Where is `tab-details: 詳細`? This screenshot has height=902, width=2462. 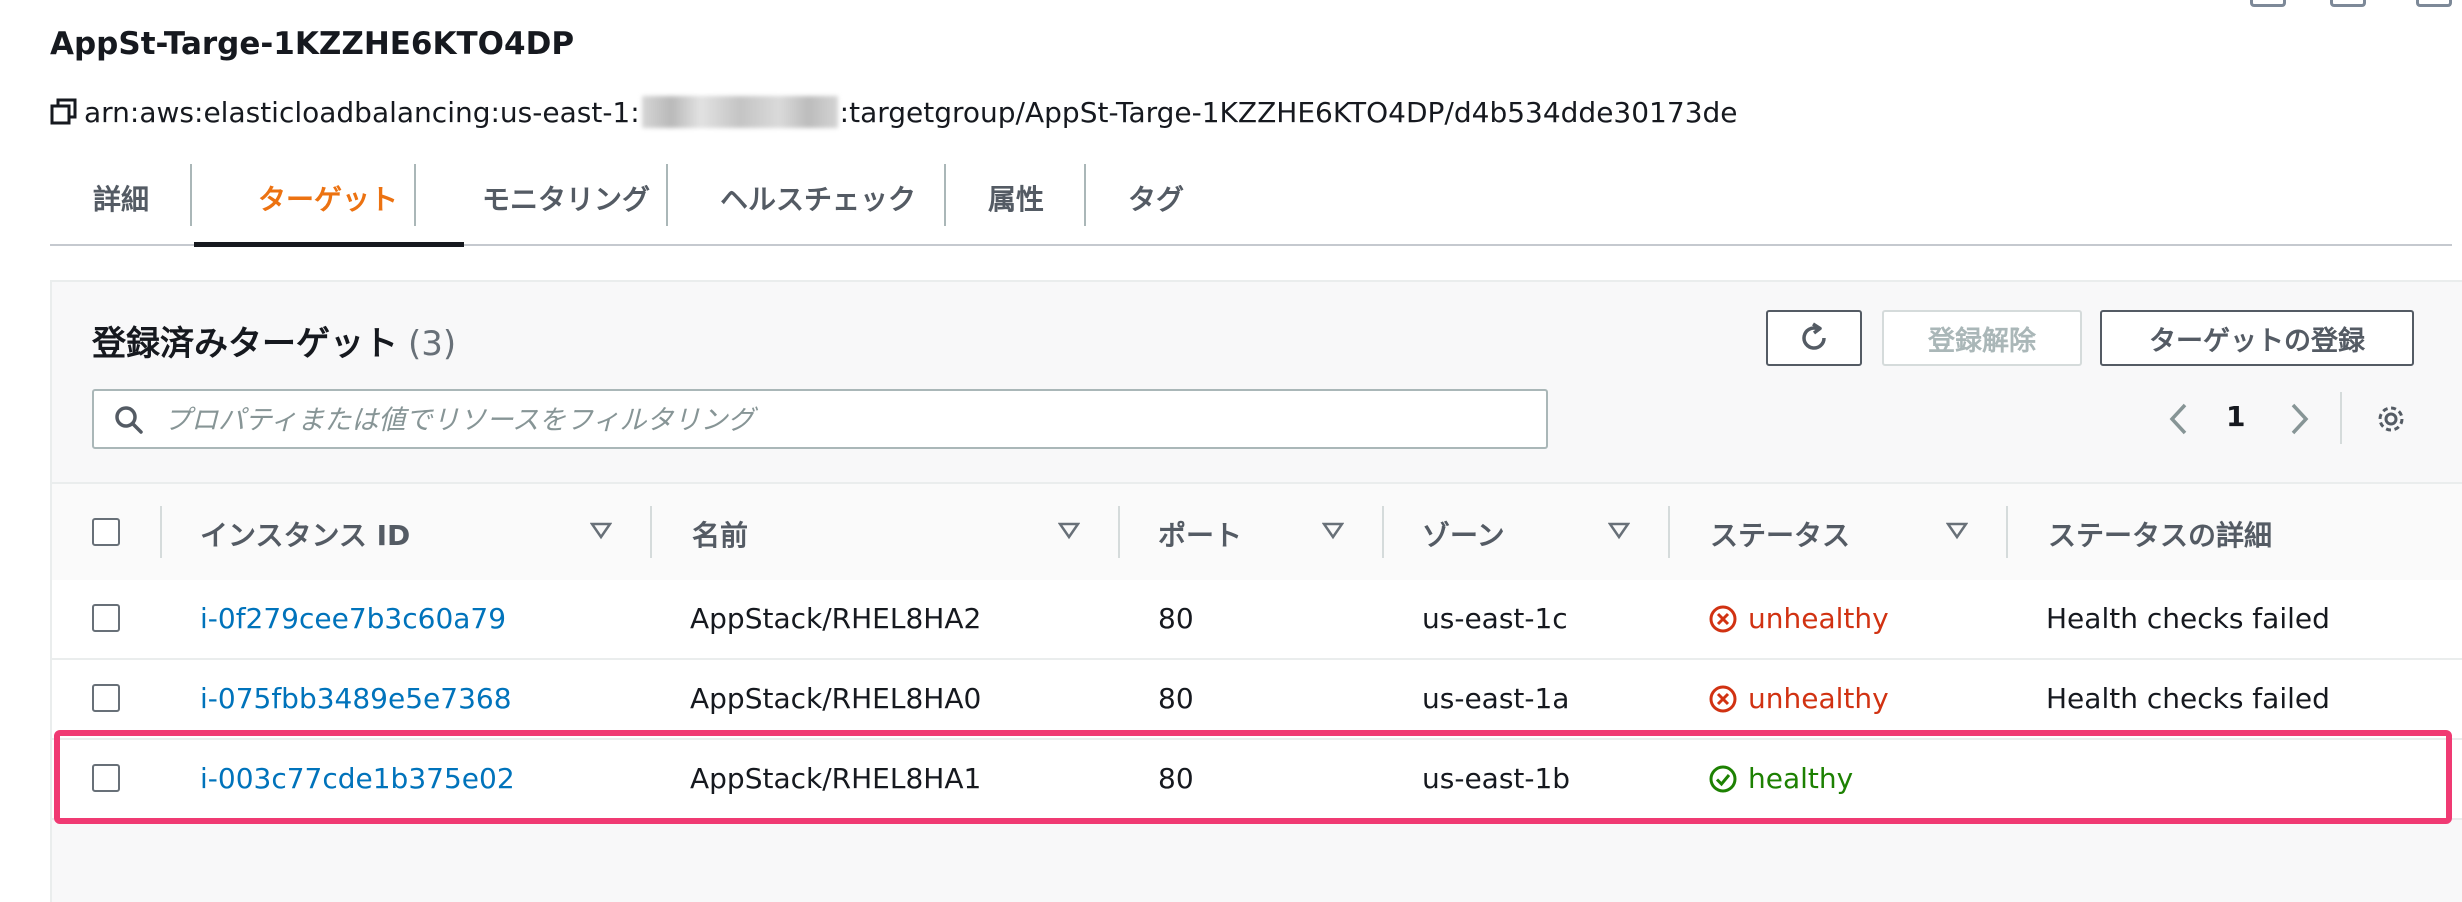
tab-details: 詳細 is located at coordinates (121, 198).